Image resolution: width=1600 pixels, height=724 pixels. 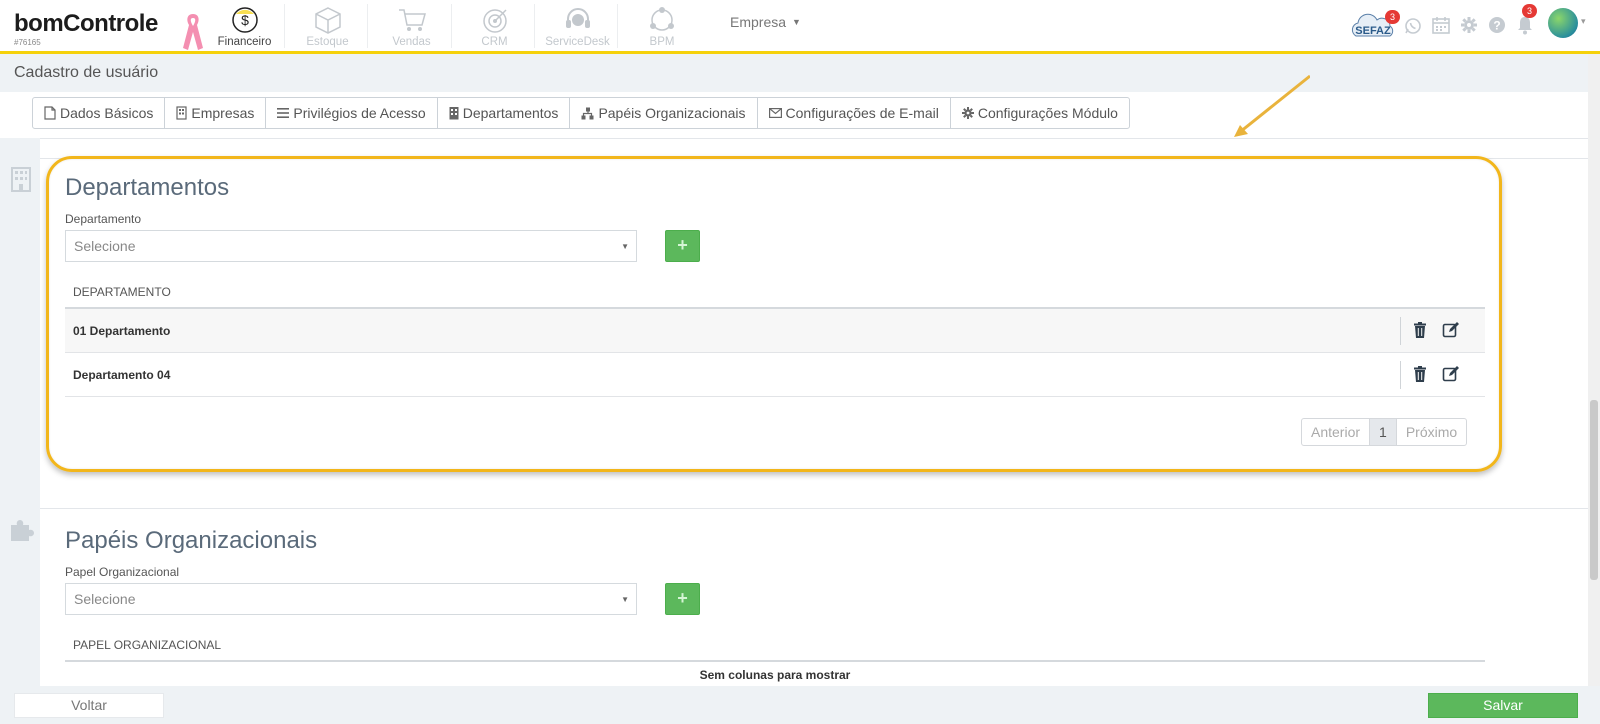 What do you see at coordinates (662, 19) in the screenshot?
I see `process-cycle-icon` at bounding box center [662, 19].